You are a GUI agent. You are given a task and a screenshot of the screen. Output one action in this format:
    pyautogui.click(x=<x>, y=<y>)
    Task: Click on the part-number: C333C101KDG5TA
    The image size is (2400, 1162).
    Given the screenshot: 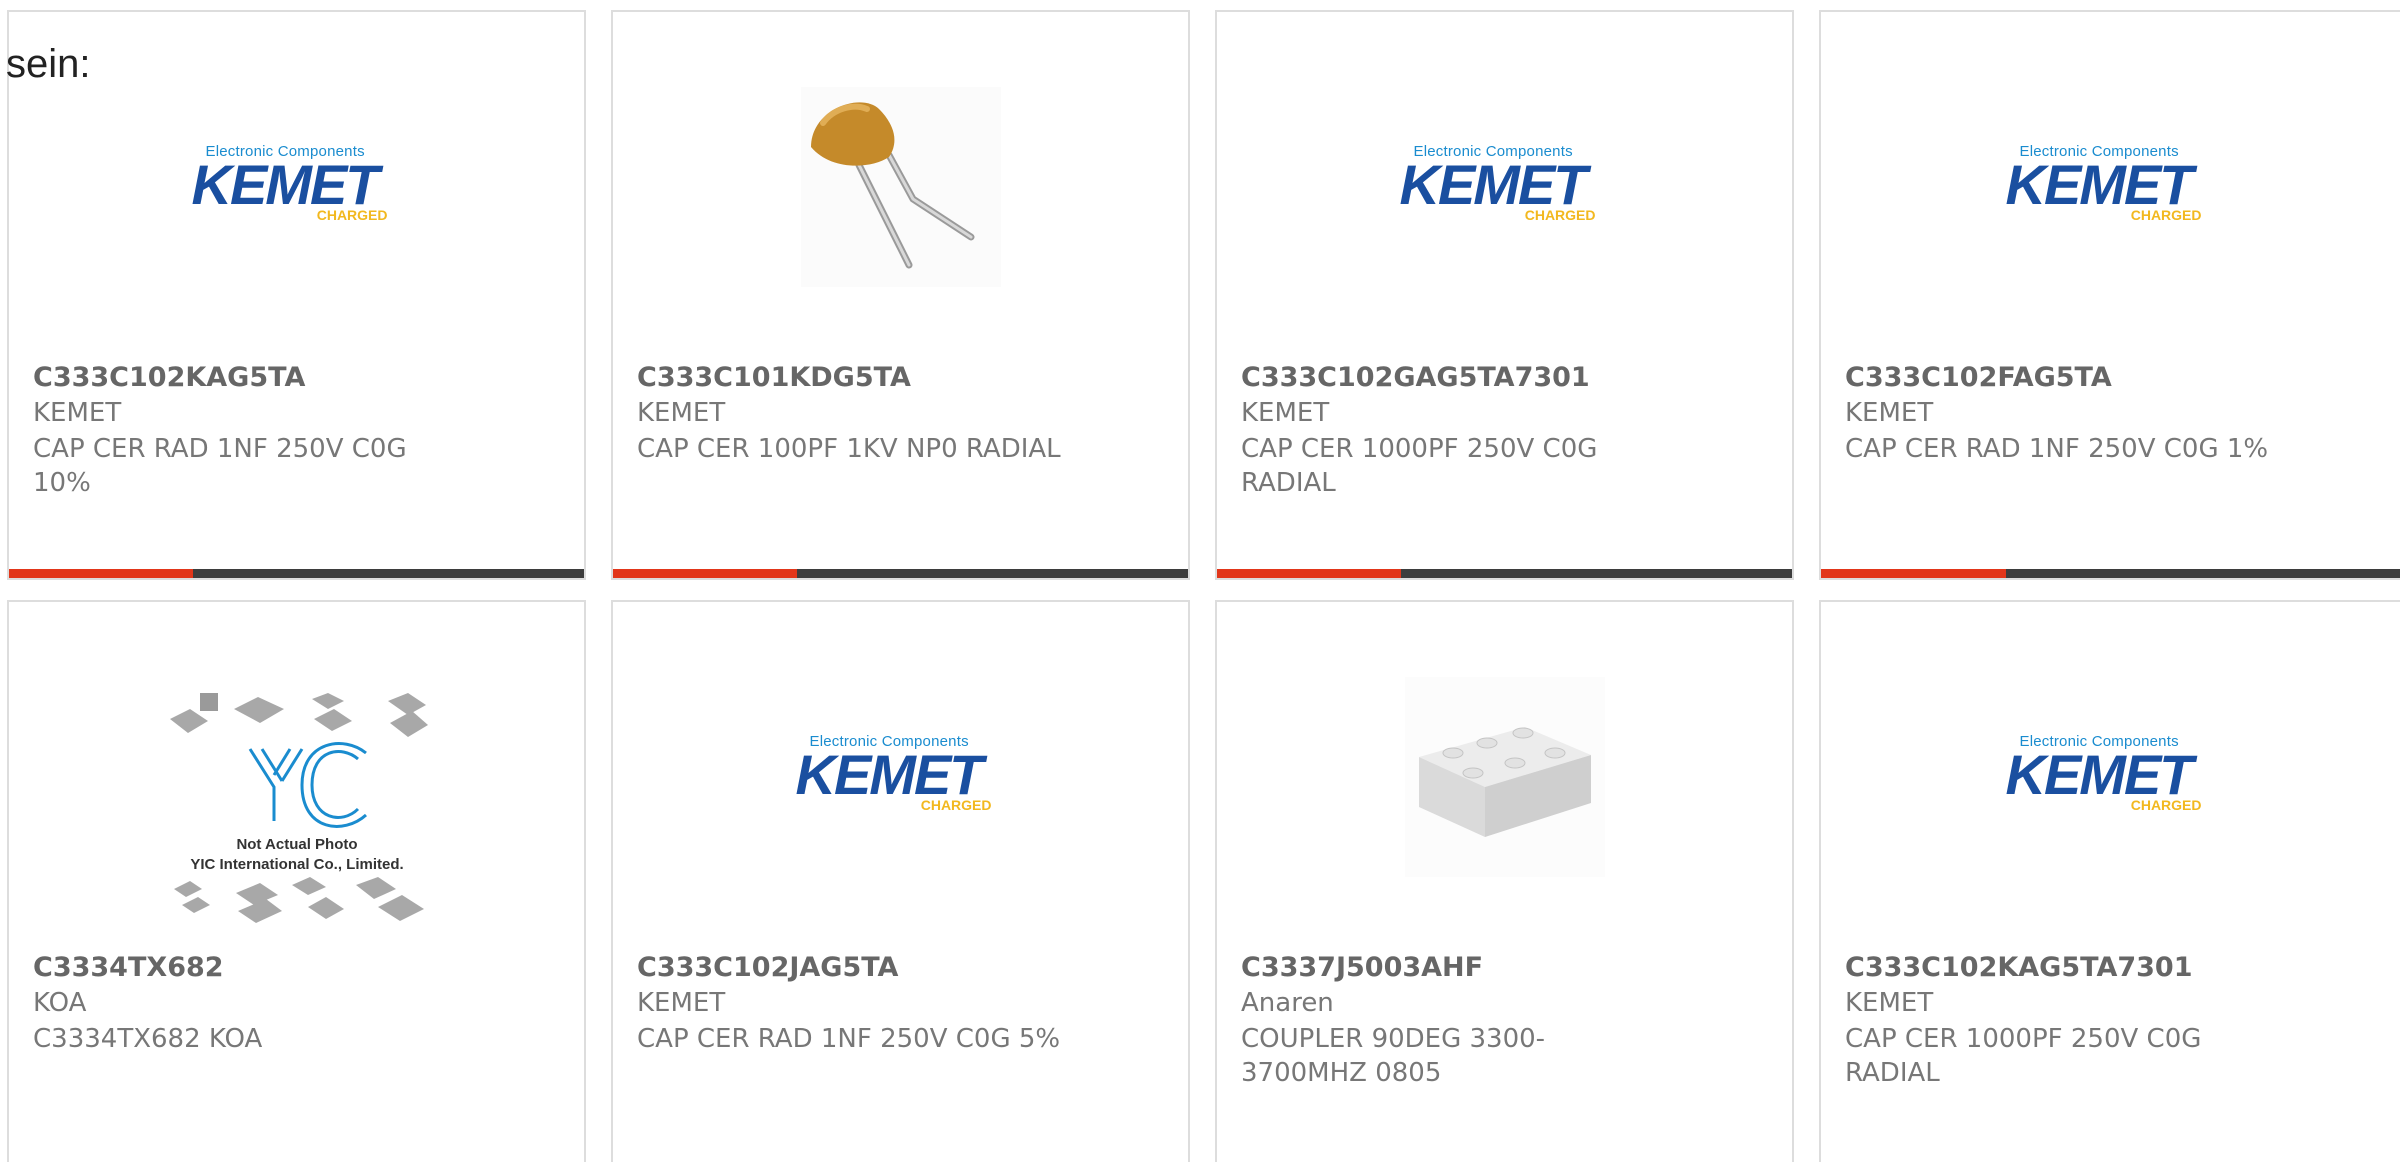 What is the action you would take?
    pyautogui.click(x=774, y=377)
    